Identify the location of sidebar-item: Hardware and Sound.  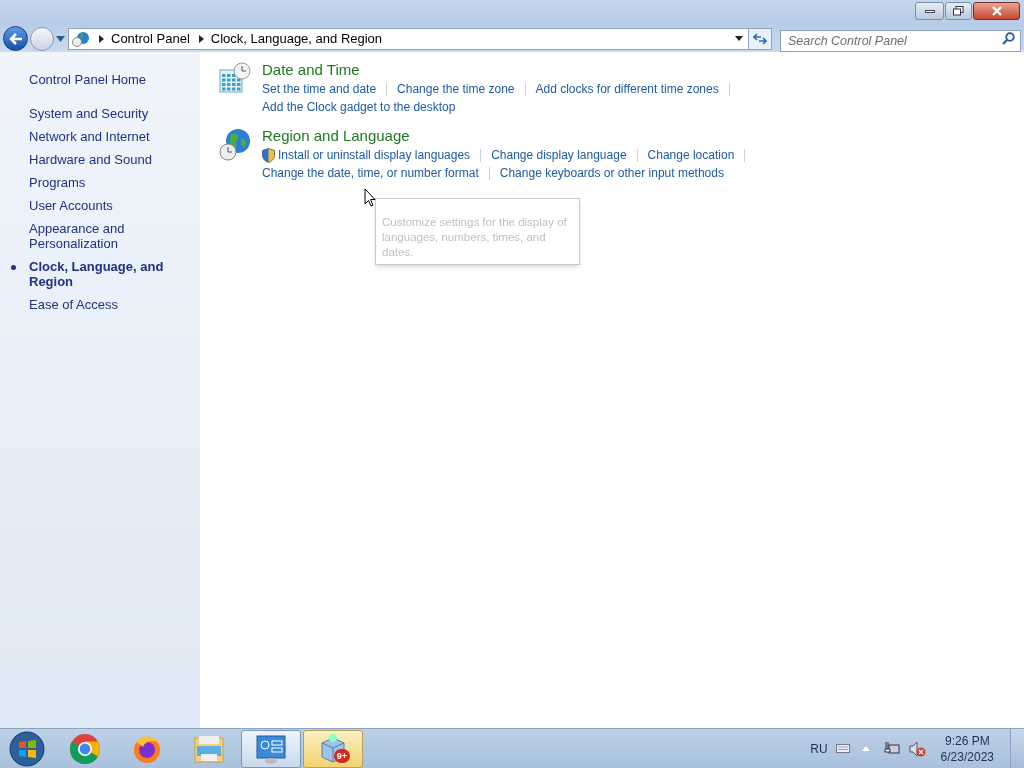
(110, 159).